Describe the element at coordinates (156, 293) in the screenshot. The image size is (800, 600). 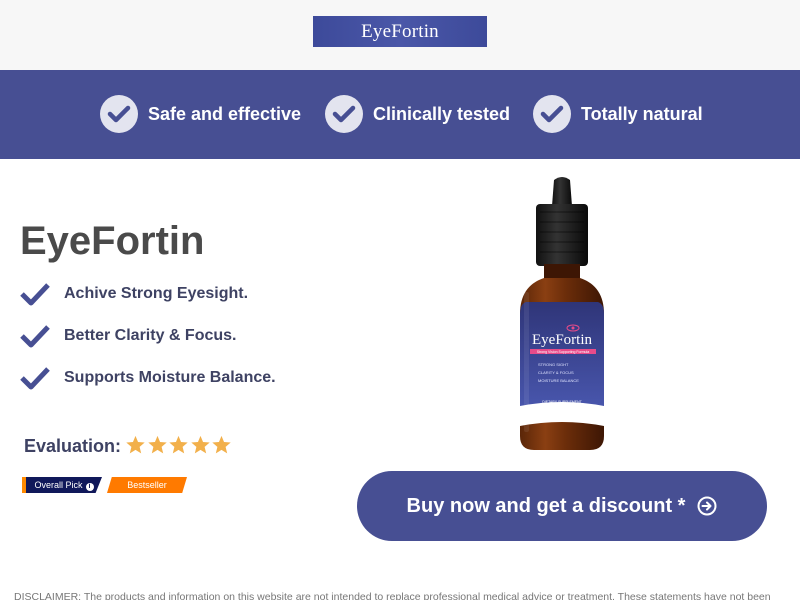
I see `feature-label: Achive Strong Eyesight.` at that location.